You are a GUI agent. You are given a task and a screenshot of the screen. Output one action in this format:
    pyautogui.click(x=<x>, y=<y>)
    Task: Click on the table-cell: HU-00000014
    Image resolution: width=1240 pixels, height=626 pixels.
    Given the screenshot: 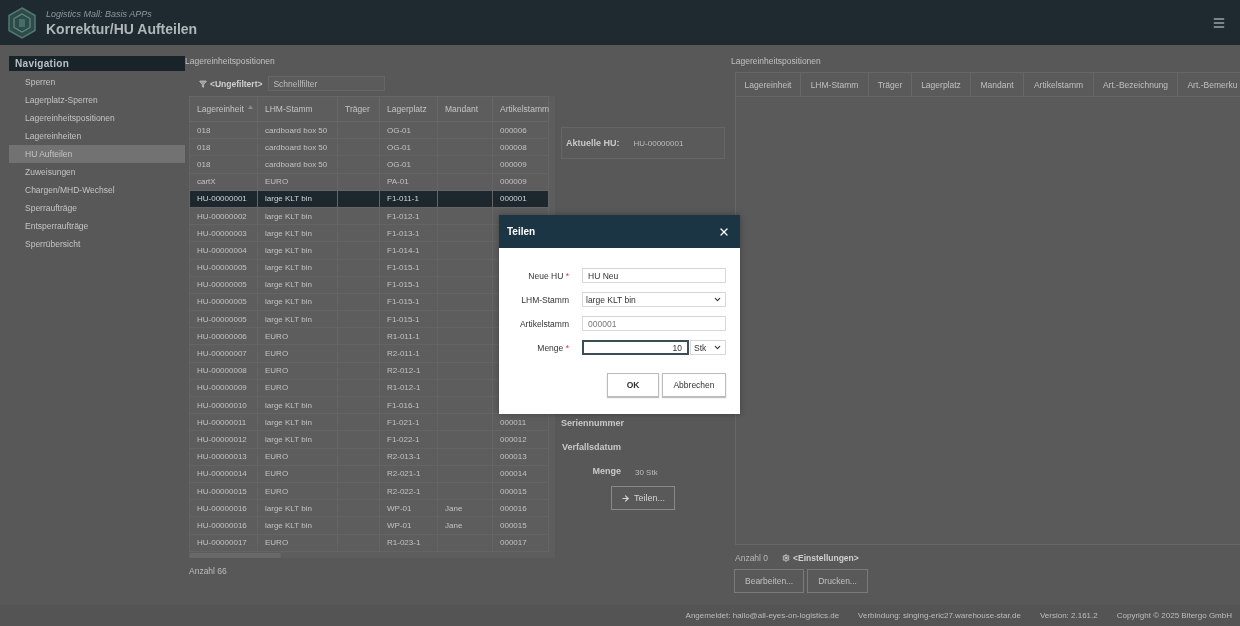 What is the action you would take?
    pyautogui.click(x=223, y=474)
    